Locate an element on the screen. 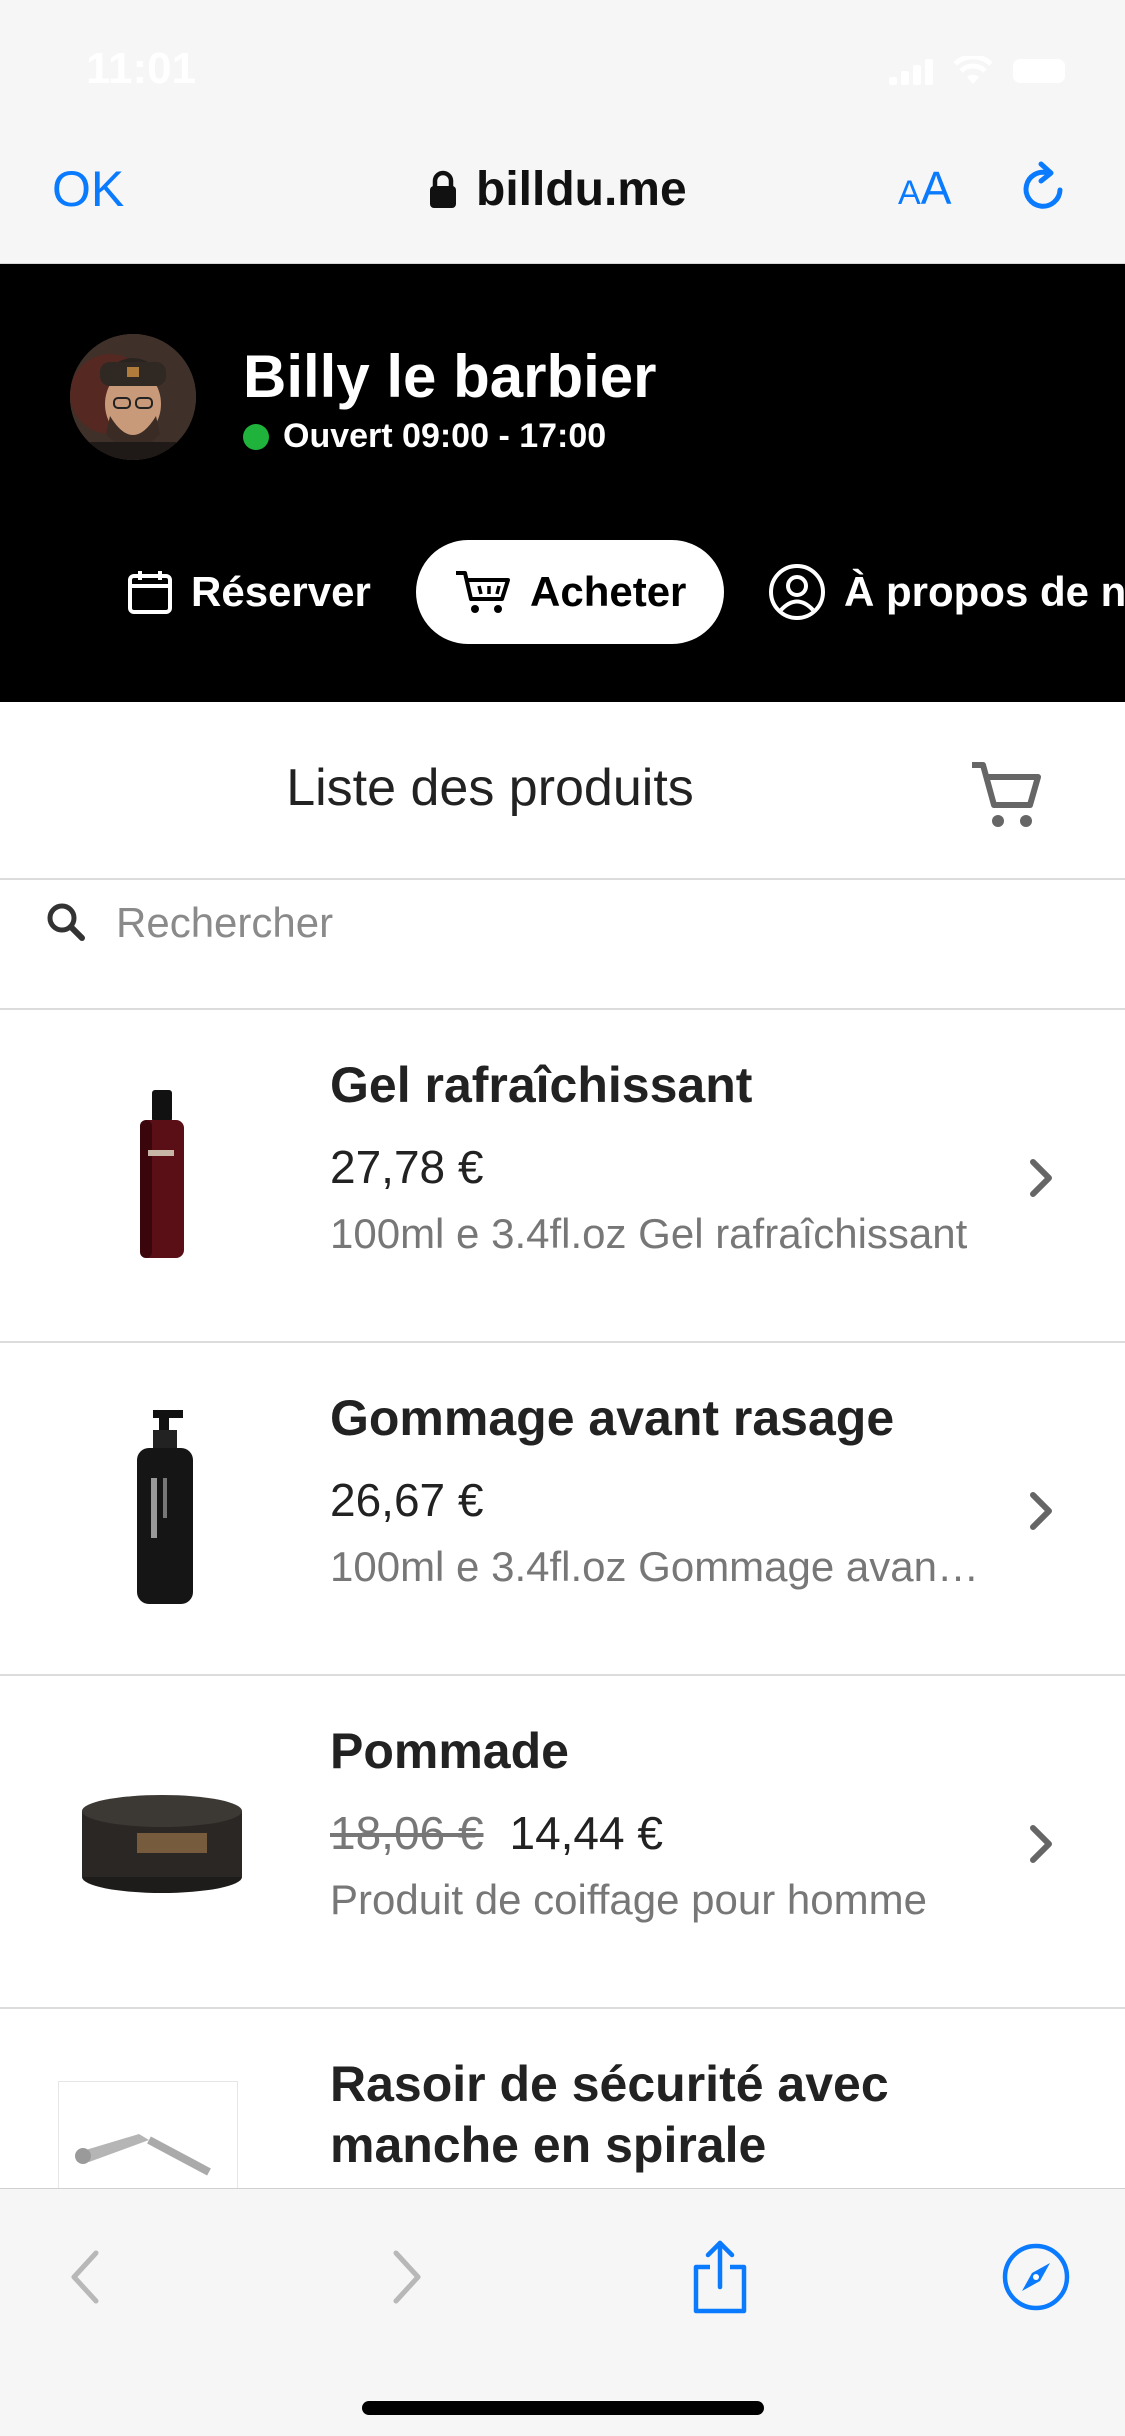 The image size is (1125, 2436). lock-icon is located at coordinates (443, 189).